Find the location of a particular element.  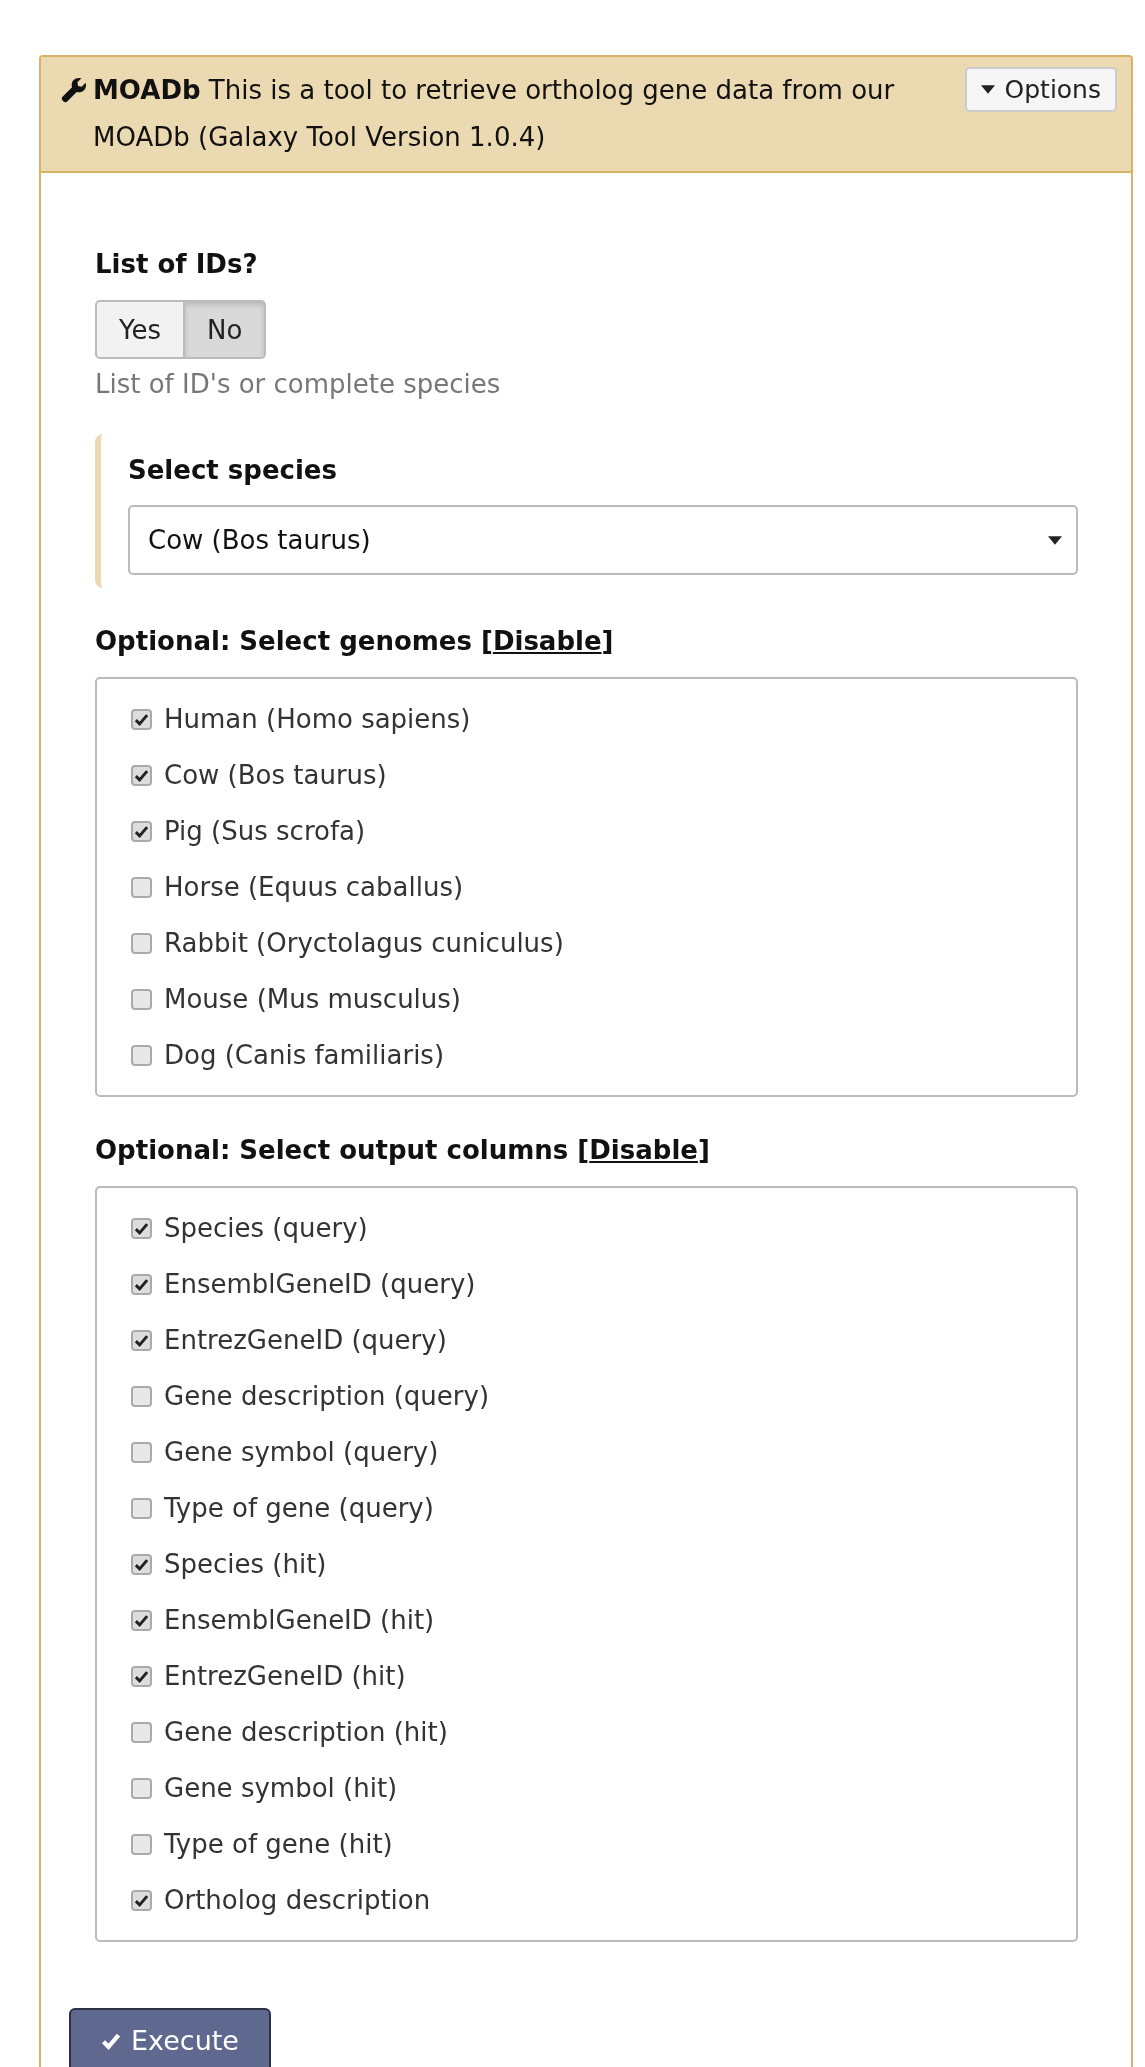

options-button: Options is located at coordinates (1040, 89).